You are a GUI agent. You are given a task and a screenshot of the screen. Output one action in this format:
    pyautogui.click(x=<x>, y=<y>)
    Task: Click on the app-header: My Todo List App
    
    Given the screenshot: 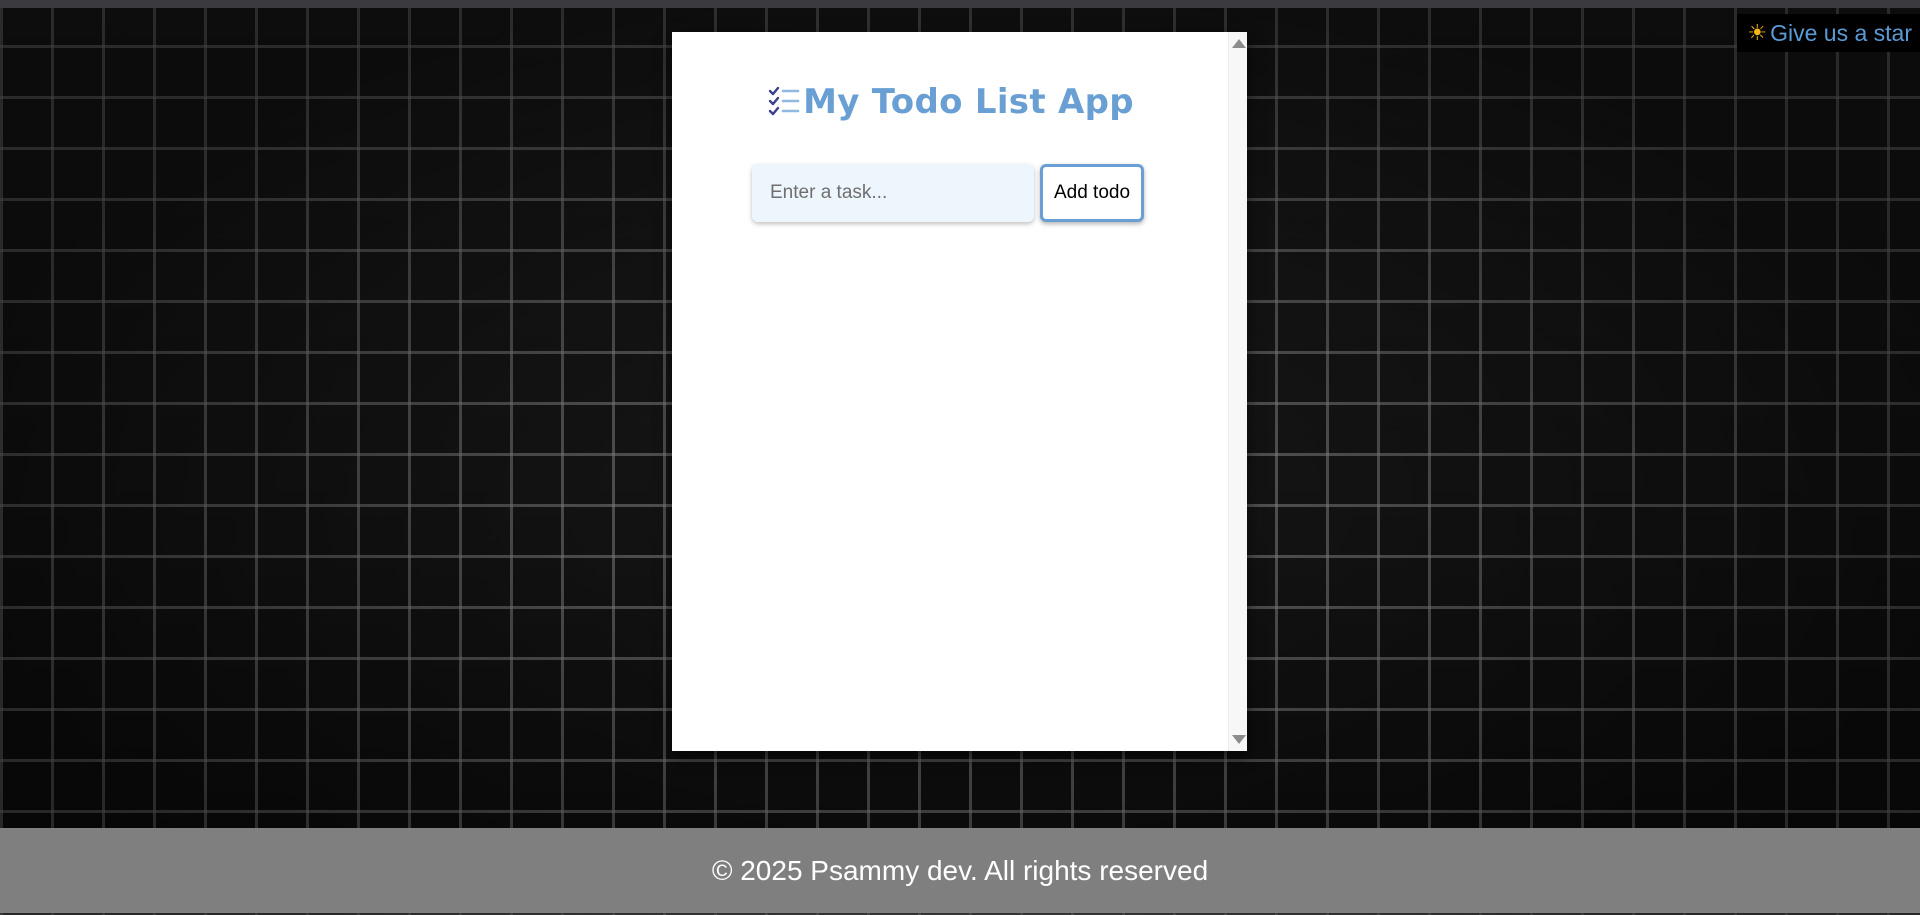 What is the action you would take?
    pyautogui.click(x=950, y=102)
    